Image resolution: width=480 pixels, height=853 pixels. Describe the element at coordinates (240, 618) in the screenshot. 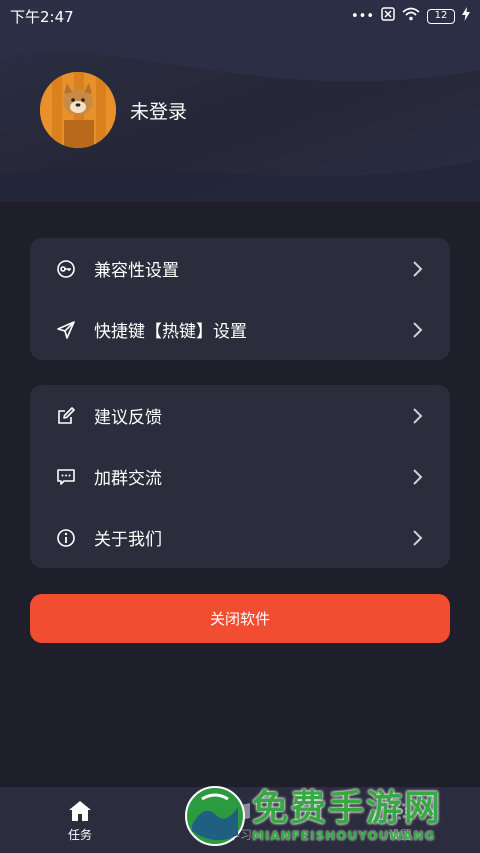

I see `close-app-button: 关闭软件` at that location.